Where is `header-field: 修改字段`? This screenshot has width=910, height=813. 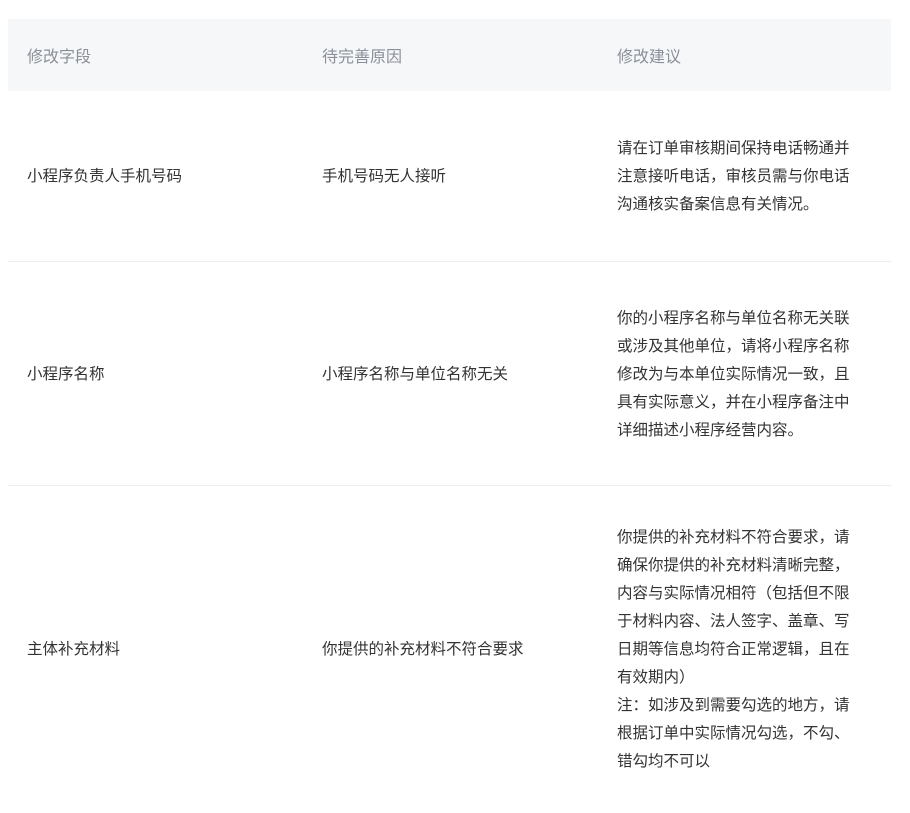 header-field: 修改字段 is located at coordinates (59, 56).